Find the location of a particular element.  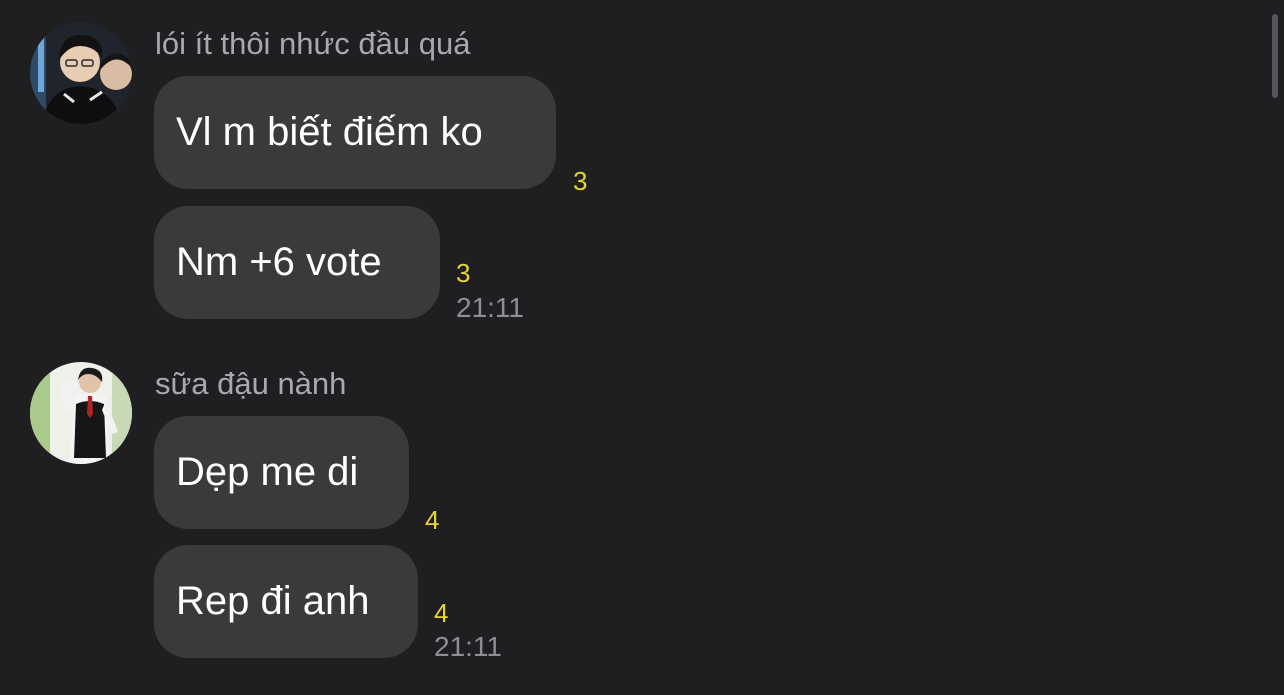

message-bubble: Nm +6 vote is located at coordinates (297, 262).